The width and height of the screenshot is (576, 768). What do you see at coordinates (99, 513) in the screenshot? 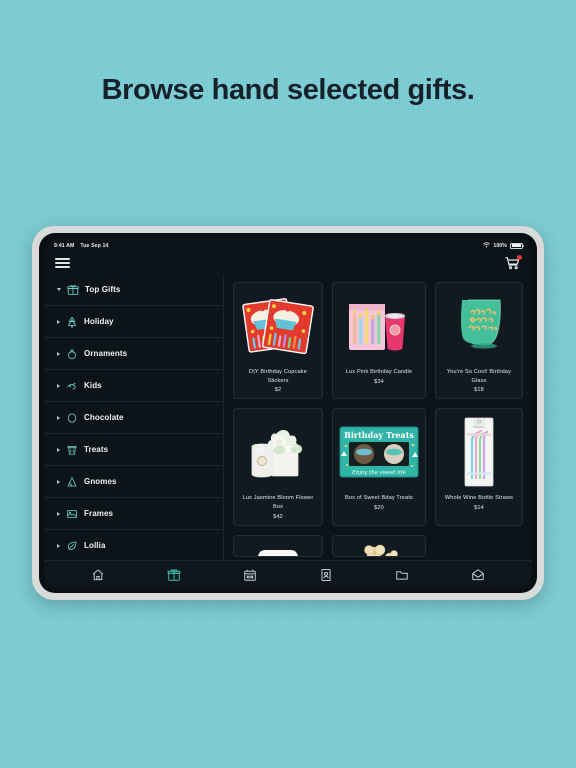
I see `sidebar-item-label: Frames` at bounding box center [99, 513].